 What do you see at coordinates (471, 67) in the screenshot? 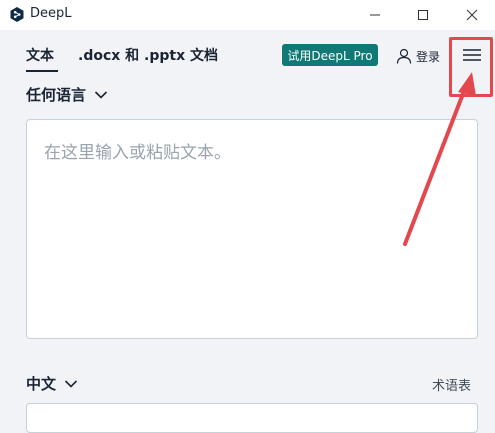
I see `highlight-box` at bounding box center [471, 67].